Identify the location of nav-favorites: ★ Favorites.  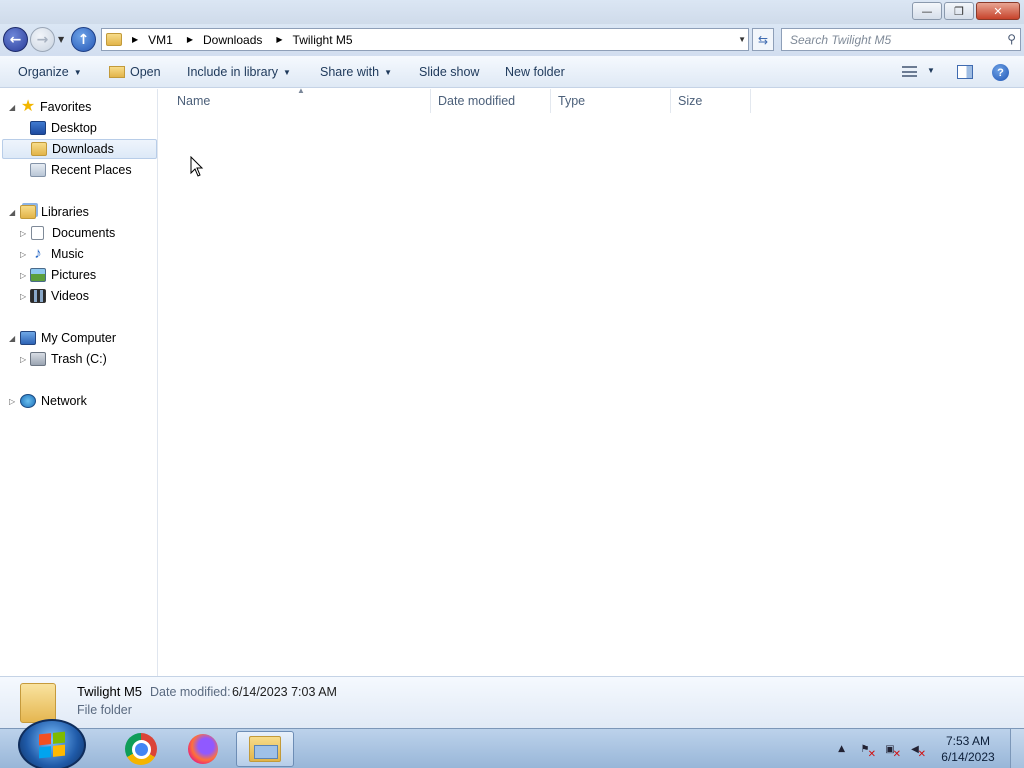
(55, 107).